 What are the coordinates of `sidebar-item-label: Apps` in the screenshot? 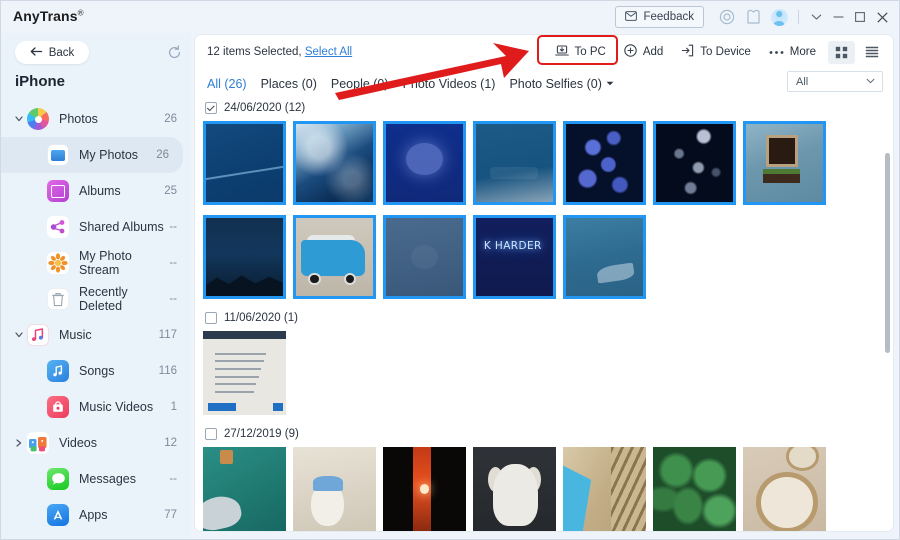 It's located at (93, 515).